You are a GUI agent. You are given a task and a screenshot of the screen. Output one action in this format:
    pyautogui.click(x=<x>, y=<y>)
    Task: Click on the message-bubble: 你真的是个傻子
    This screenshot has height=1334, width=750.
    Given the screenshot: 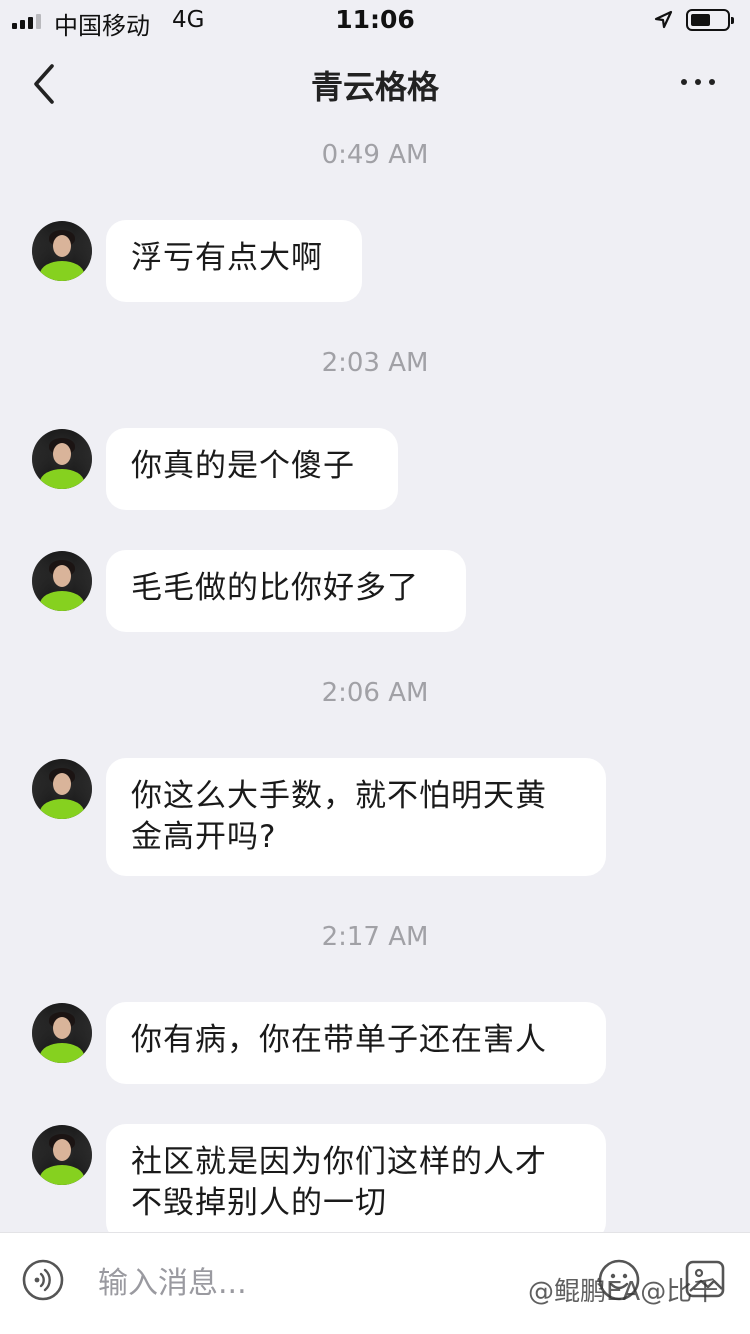 What is the action you would take?
    pyautogui.click(x=252, y=469)
    